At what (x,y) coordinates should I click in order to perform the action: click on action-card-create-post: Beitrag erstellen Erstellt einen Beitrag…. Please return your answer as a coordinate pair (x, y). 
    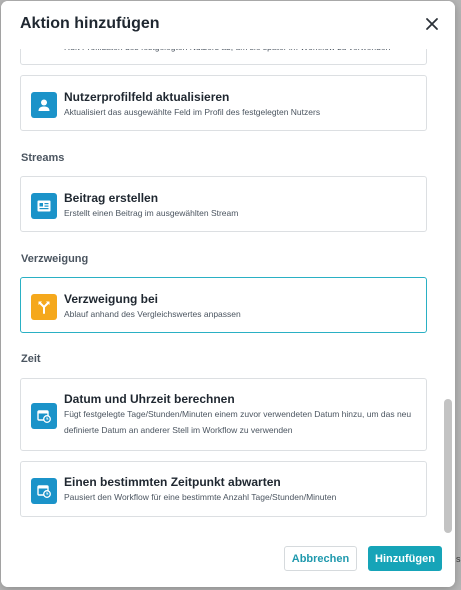
    Looking at the image, I should click on (223, 204).